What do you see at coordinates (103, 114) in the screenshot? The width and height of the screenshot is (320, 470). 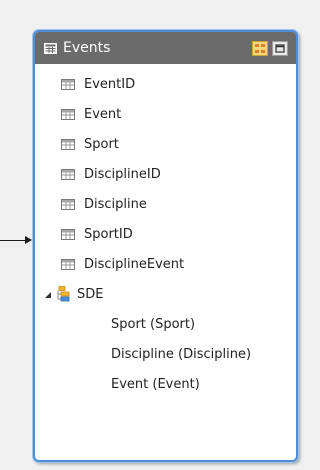 I see `field-label: Event` at bounding box center [103, 114].